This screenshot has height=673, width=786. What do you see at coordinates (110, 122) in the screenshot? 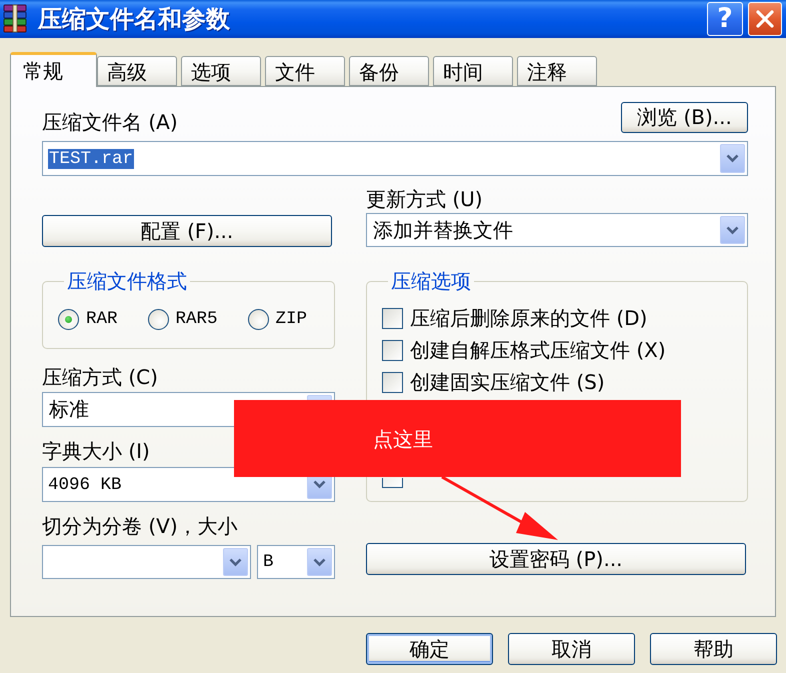
I see `field-label: 压缩文件名 (A)` at bounding box center [110, 122].